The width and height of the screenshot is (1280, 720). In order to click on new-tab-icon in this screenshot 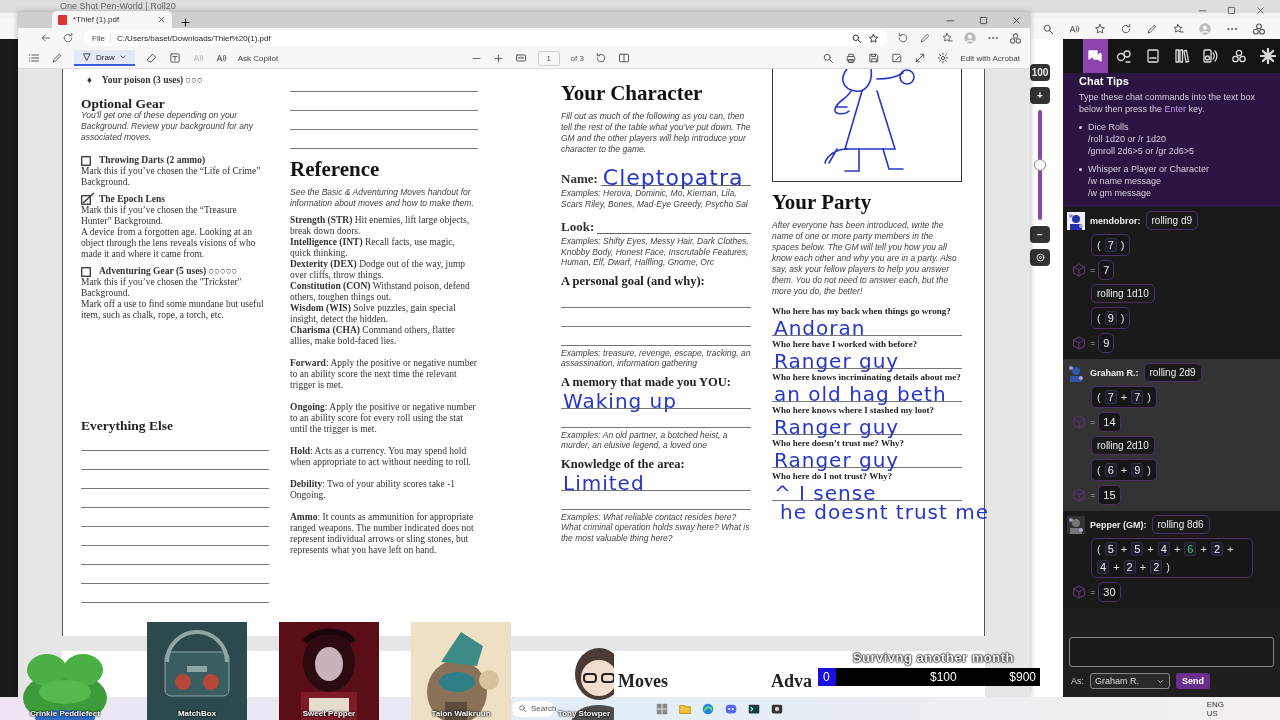, I will do `click(185, 22)`.